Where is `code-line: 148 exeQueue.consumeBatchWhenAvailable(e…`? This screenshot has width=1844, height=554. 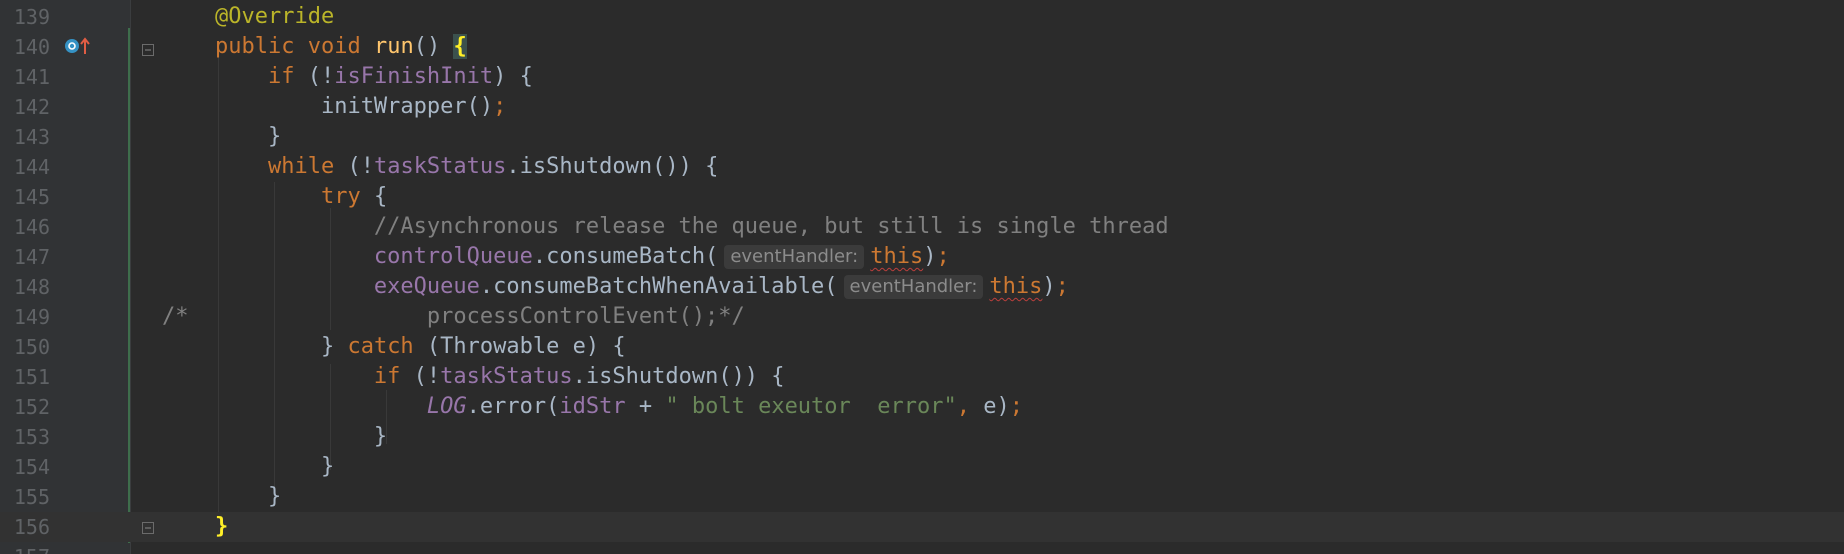
code-line: 148 exeQueue.consumeBatchWhenAvailable(e… is located at coordinates (922, 287).